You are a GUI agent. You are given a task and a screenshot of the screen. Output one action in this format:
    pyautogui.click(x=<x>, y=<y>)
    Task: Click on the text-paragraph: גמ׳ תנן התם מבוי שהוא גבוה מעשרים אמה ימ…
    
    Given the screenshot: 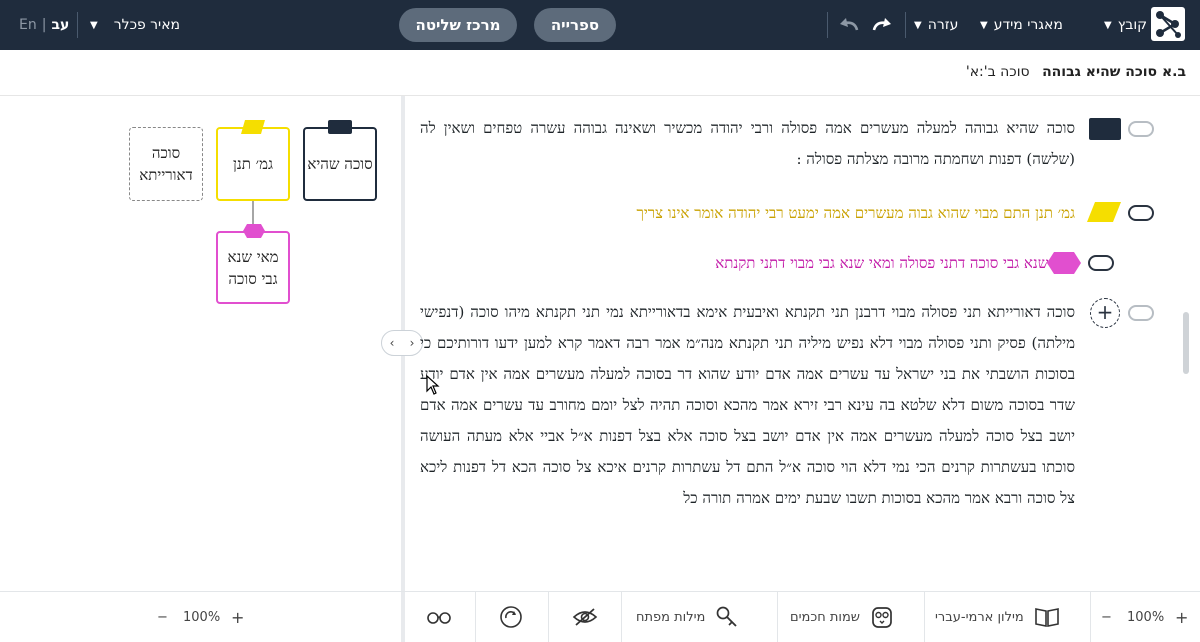 What is the action you would take?
    pyautogui.click(x=747, y=213)
    